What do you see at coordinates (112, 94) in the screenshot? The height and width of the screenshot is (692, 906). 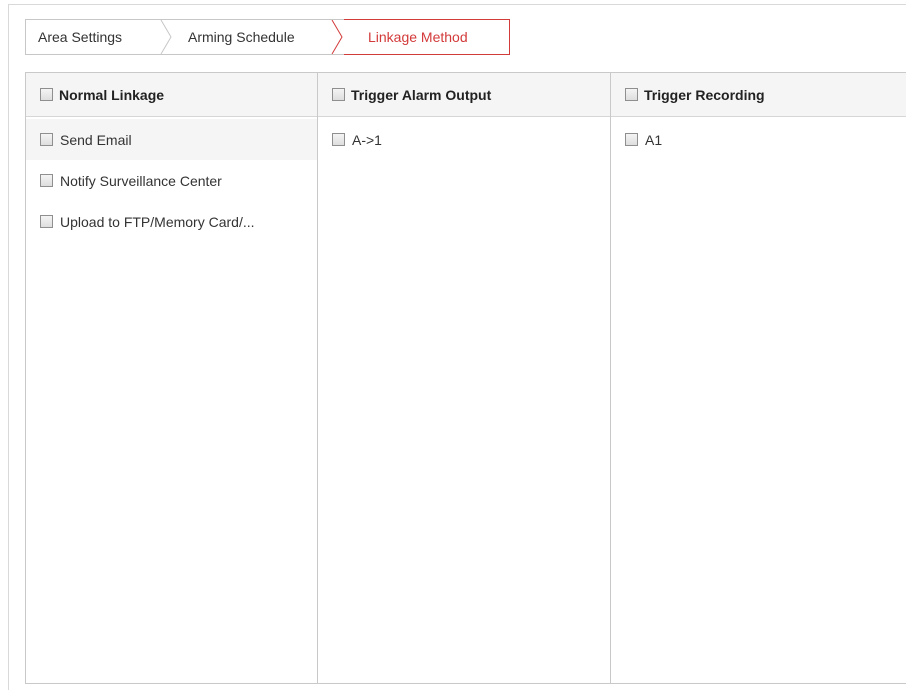 I see `column-header-label: Normal Linkage` at bounding box center [112, 94].